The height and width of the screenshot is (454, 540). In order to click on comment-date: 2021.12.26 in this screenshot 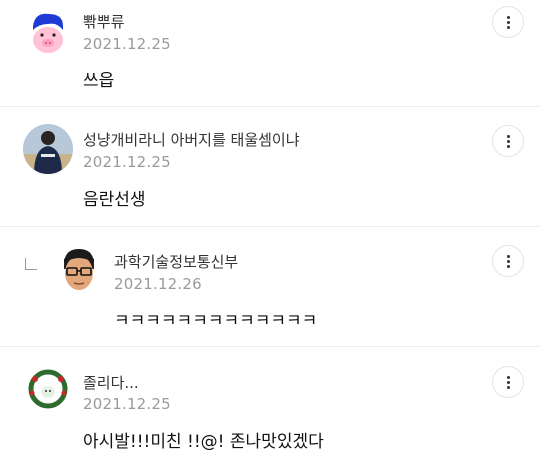, I will do `click(158, 284)`.